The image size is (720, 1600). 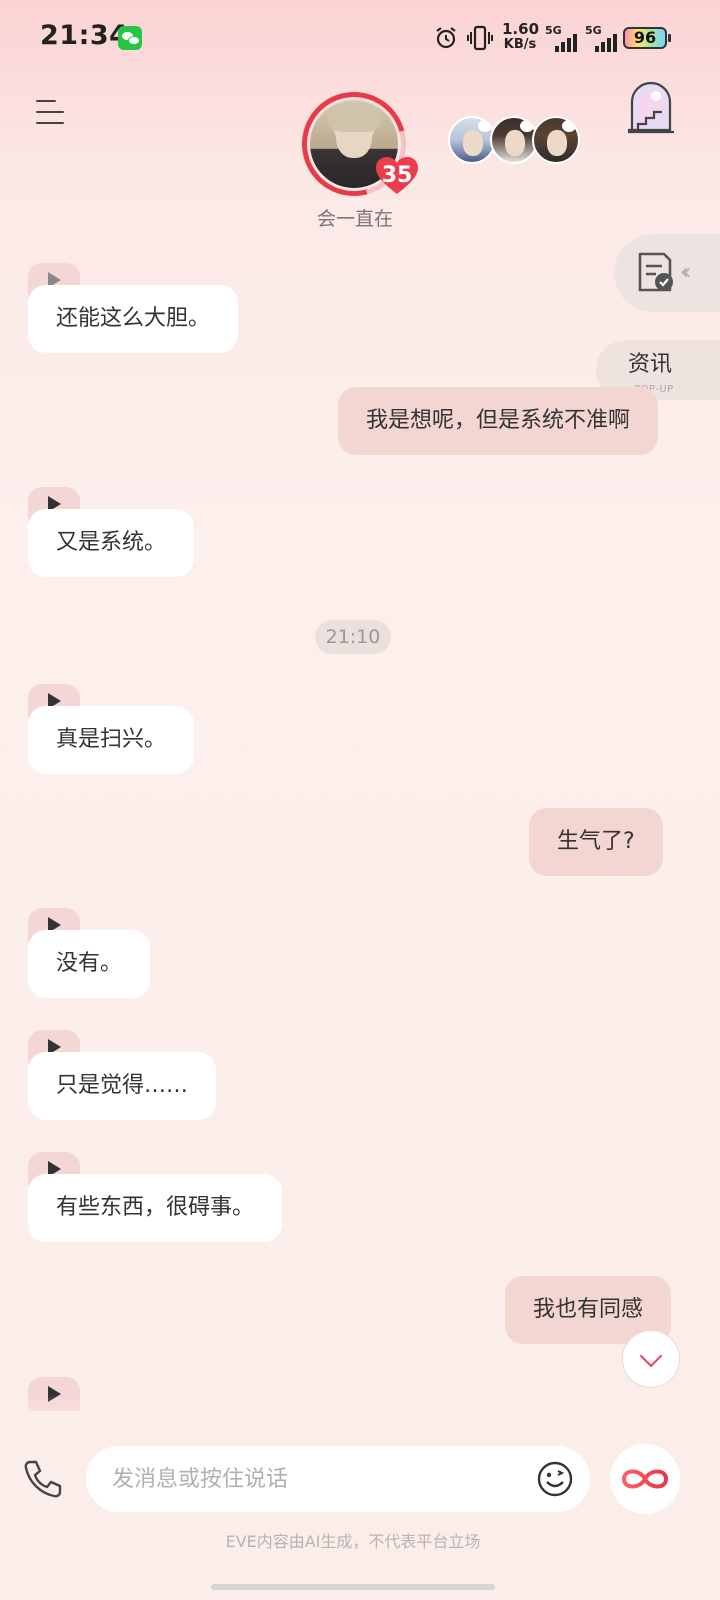 I want to click on time-divider: 21:10, so click(x=353, y=637).